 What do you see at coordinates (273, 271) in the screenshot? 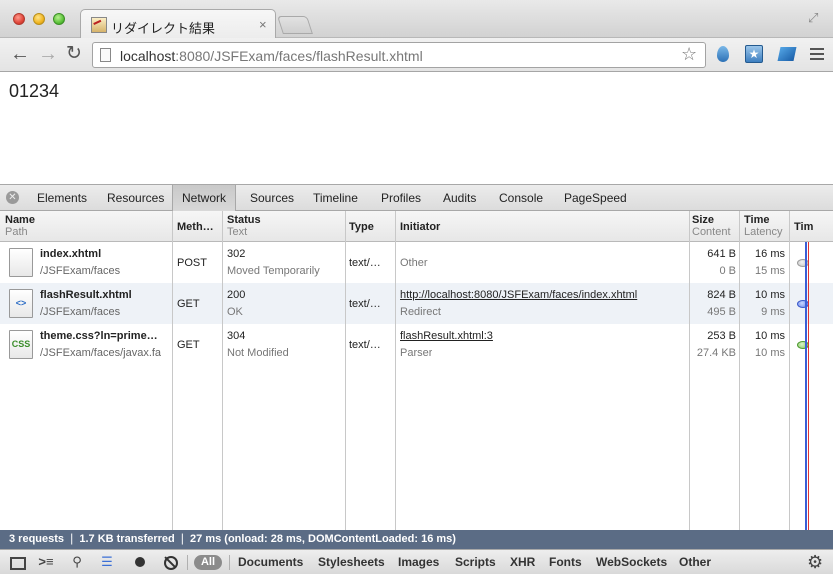
I see `request-status-text: Moved Temporarily` at bounding box center [273, 271].